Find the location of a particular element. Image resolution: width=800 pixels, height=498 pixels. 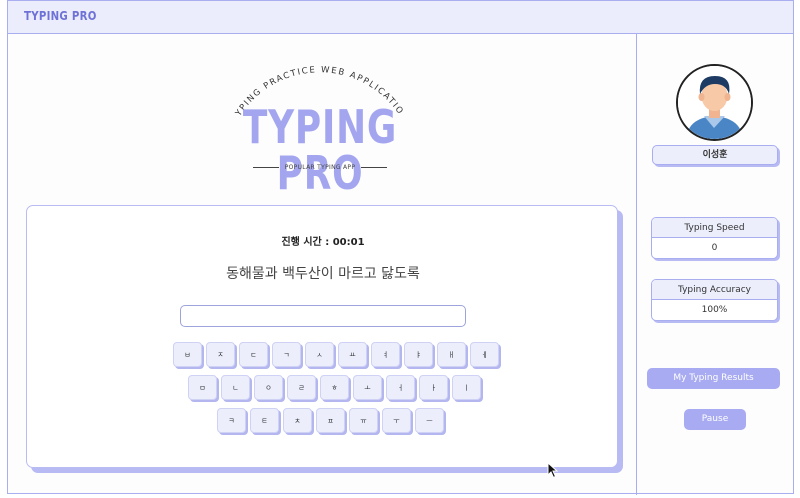

key-1-3: ㄷ is located at coordinates (253, 354).